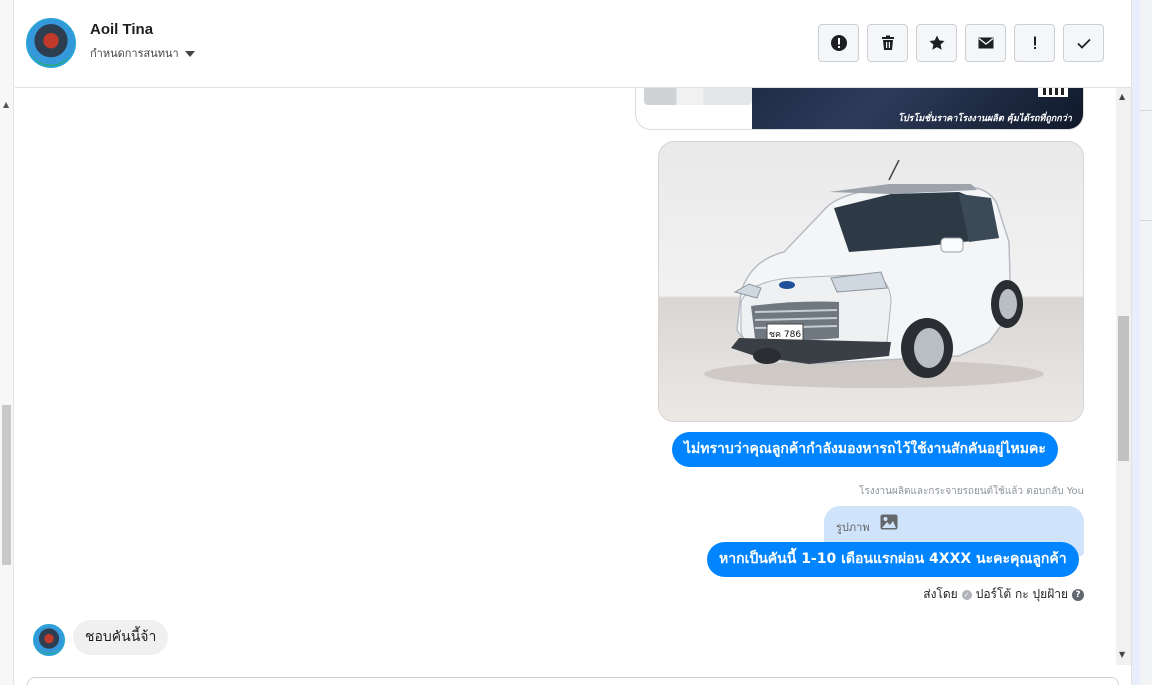  Describe the element at coordinates (573, 681) in the screenshot. I see `message-composer` at that location.